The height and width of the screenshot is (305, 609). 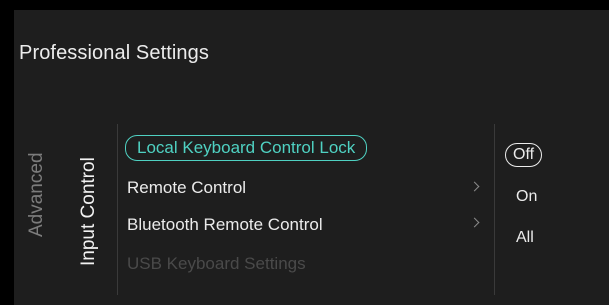 I want to click on right-divider, so click(x=494, y=209).